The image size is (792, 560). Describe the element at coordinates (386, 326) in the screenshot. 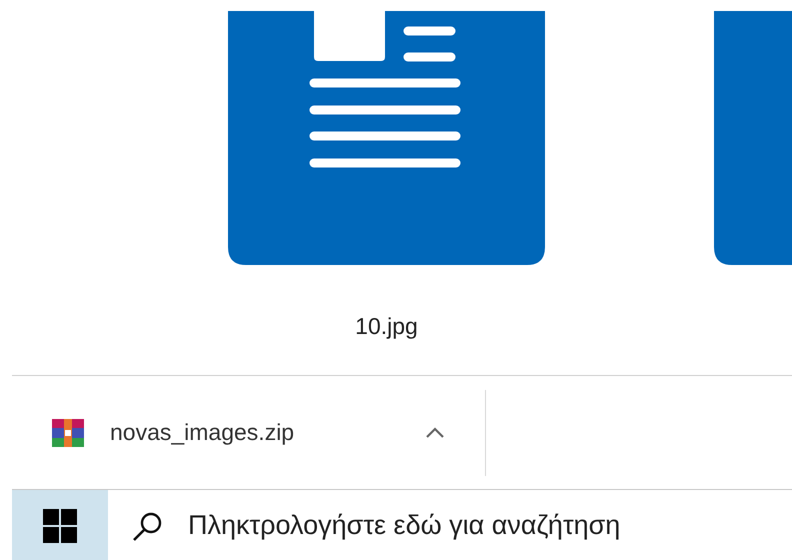

I see `file-name: 10.jpg` at that location.